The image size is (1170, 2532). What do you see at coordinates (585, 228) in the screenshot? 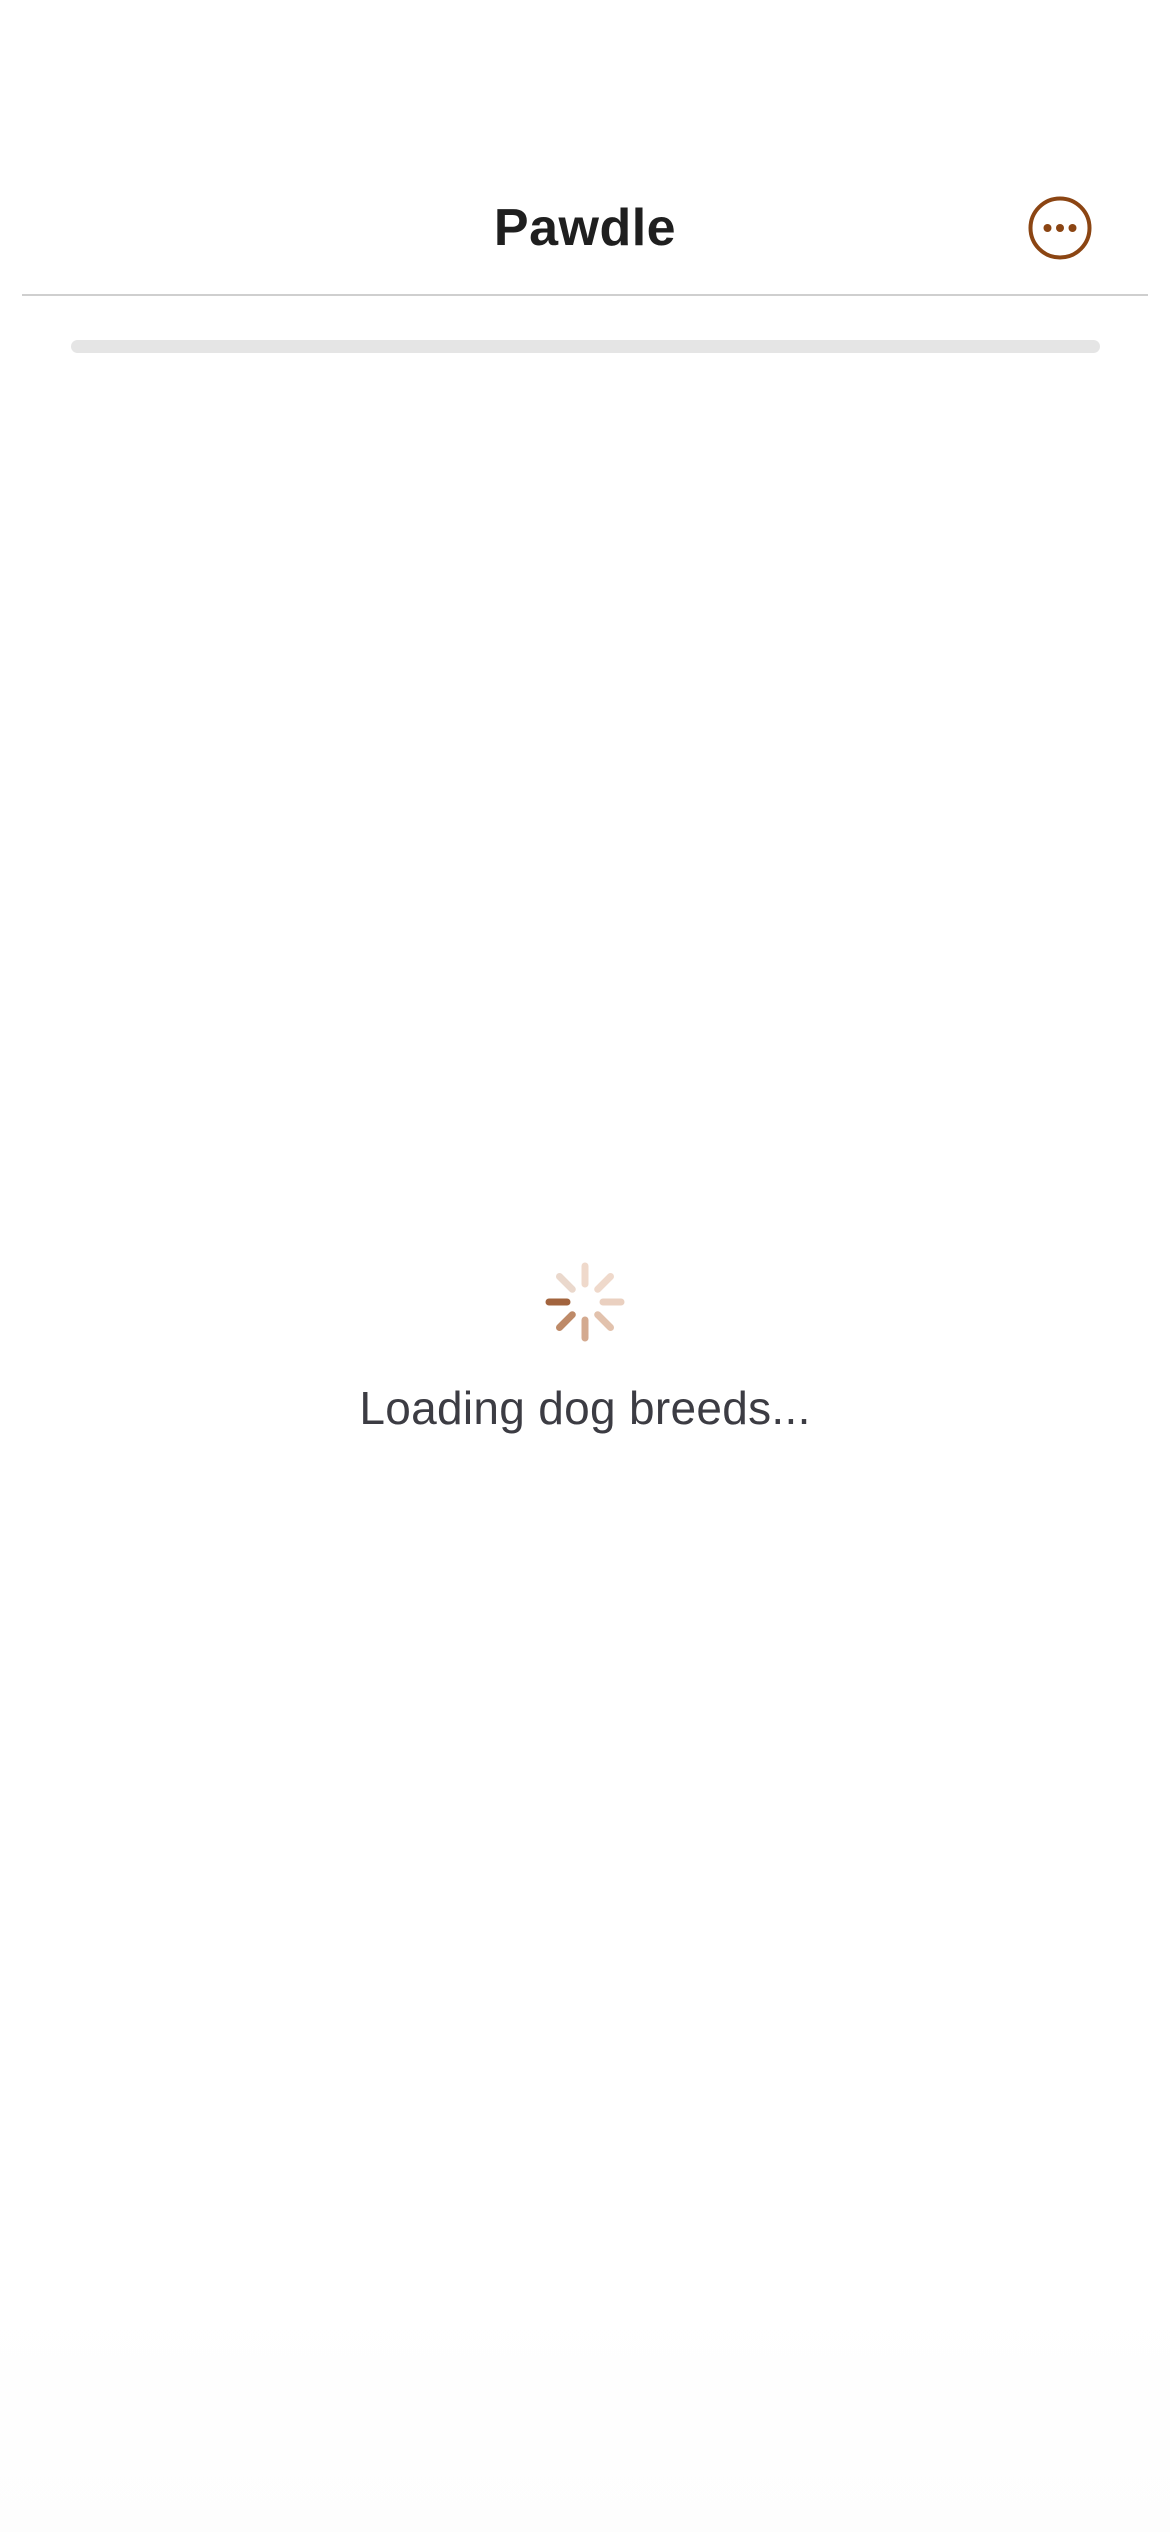
I see `page-title: Pawdle` at bounding box center [585, 228].